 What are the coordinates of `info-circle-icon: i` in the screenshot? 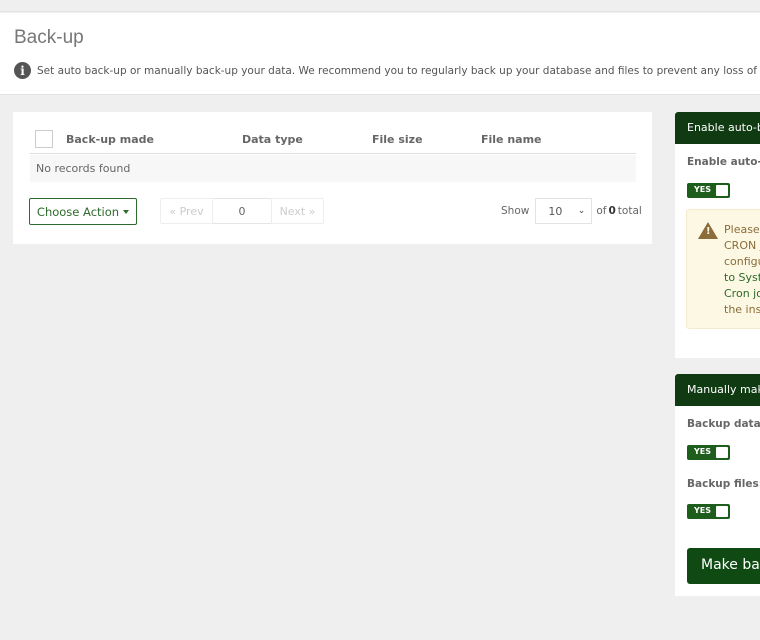 It's located at (22, 70).